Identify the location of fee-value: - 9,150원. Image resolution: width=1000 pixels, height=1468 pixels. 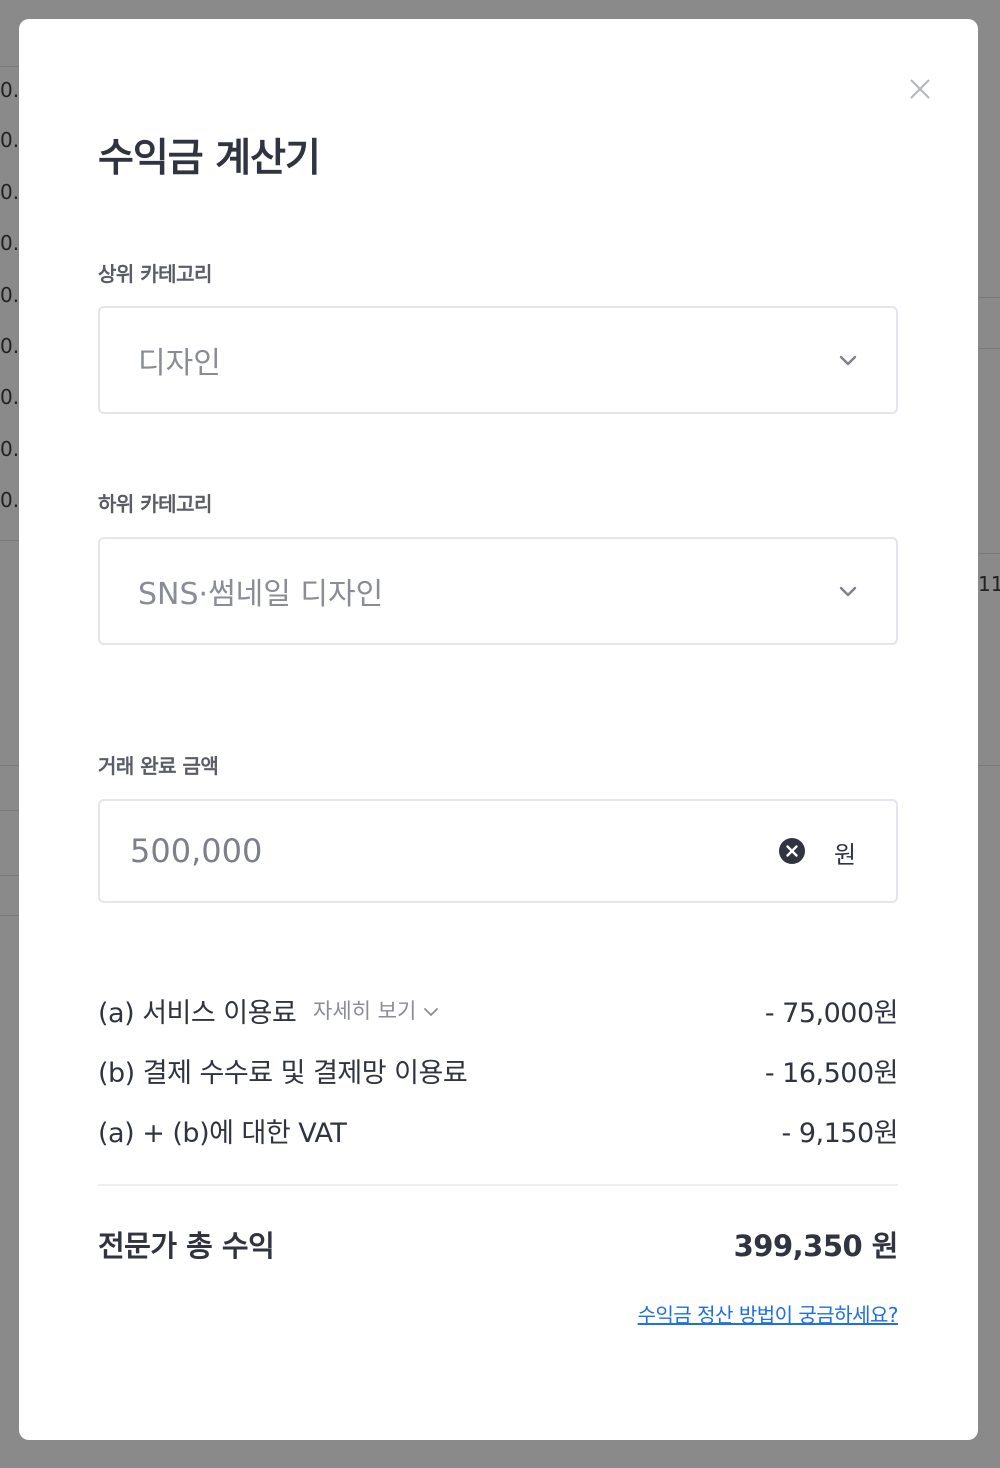
(840, 1133).